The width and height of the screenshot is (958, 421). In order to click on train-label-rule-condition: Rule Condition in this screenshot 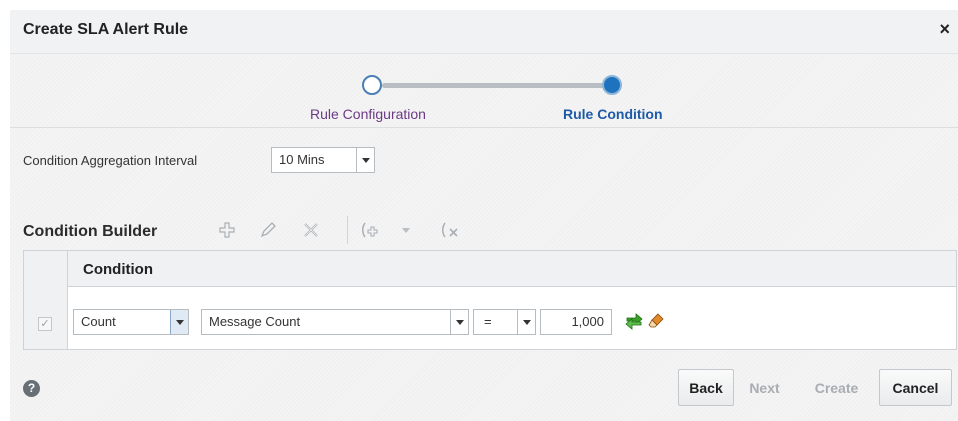, I will do `click(613, 114)`.